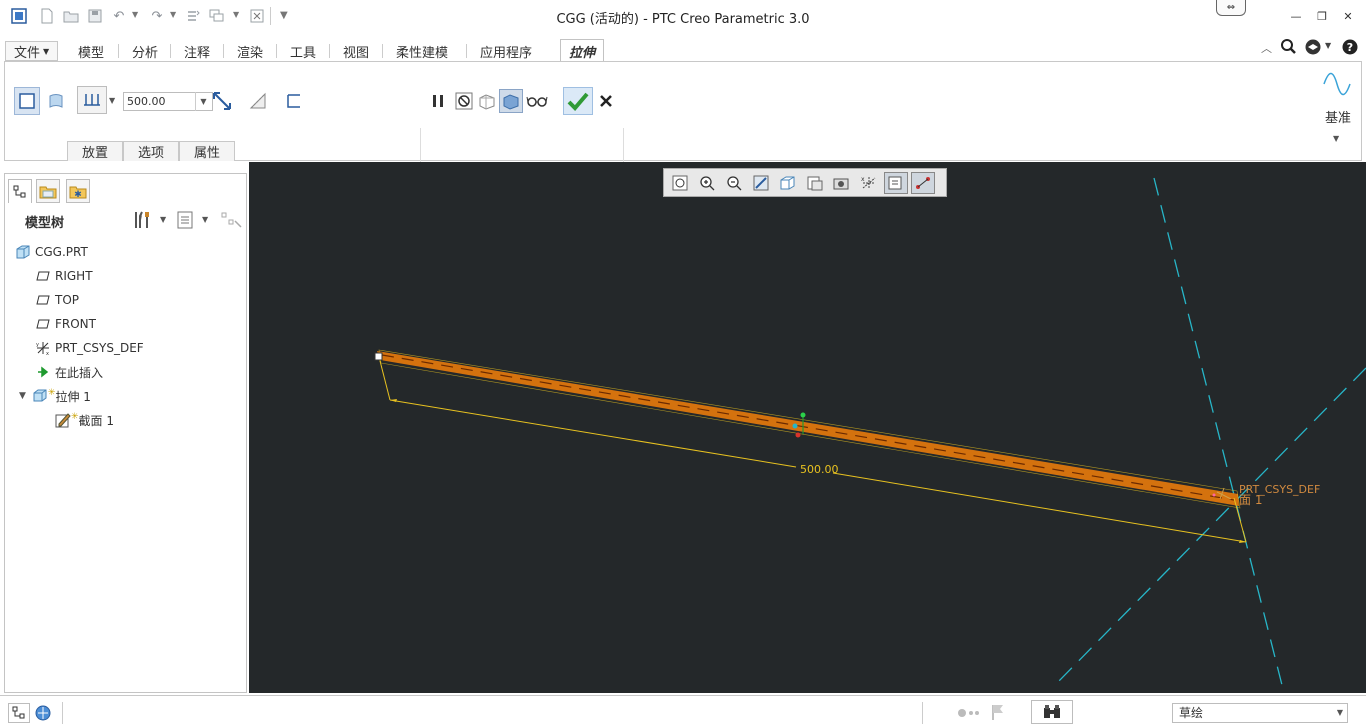 The width and height of the screenshot is (1366, 728). I want to click on tree-item-front: FRONT, so click(65, 324).